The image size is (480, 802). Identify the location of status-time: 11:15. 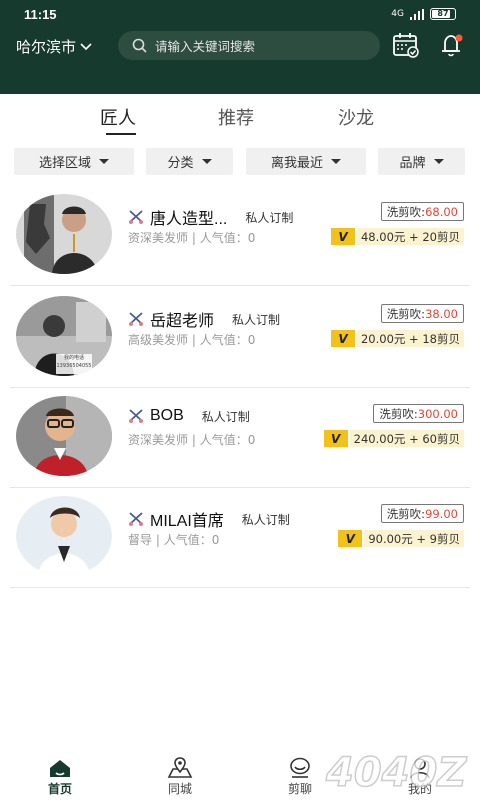
(40, 14).